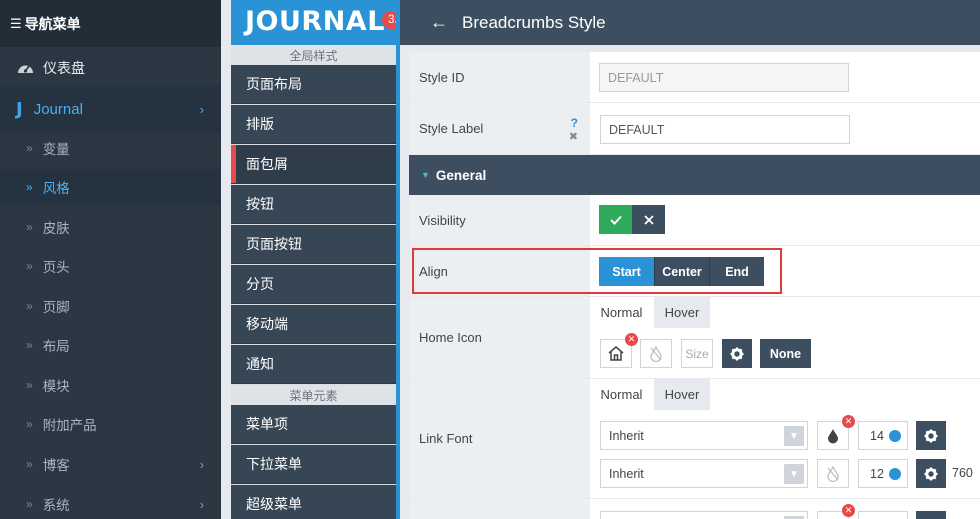 The height and width of the screenshot is (519, 980). Describe the element at coordinates (110, 464) in the screenshot. I see `nav-item-blog: » 博客 ›` at that location.